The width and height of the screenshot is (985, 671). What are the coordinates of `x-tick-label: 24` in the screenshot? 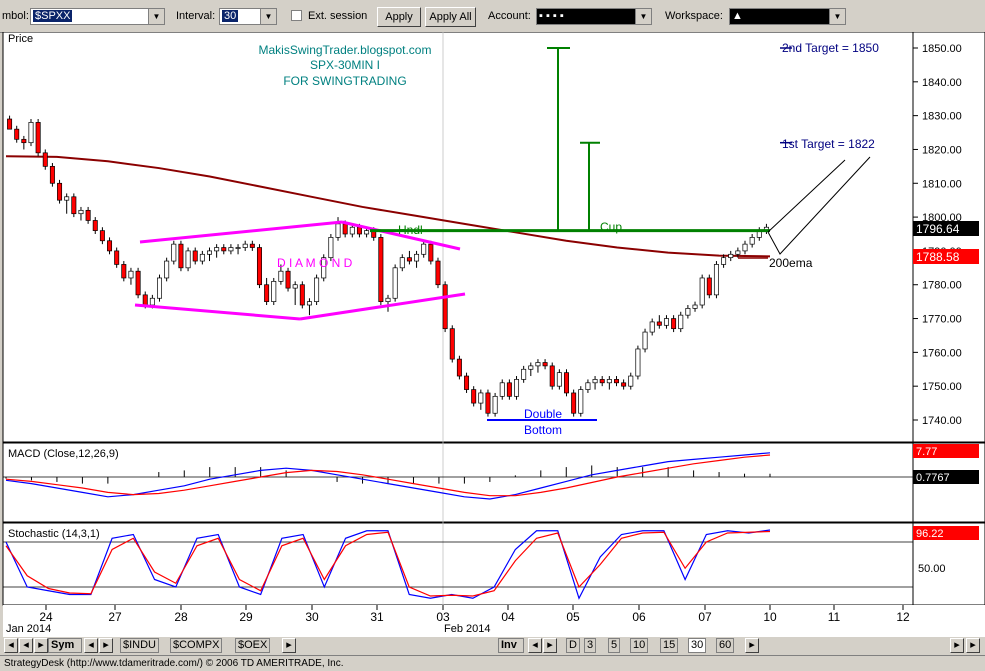 It's located at (46, 617).